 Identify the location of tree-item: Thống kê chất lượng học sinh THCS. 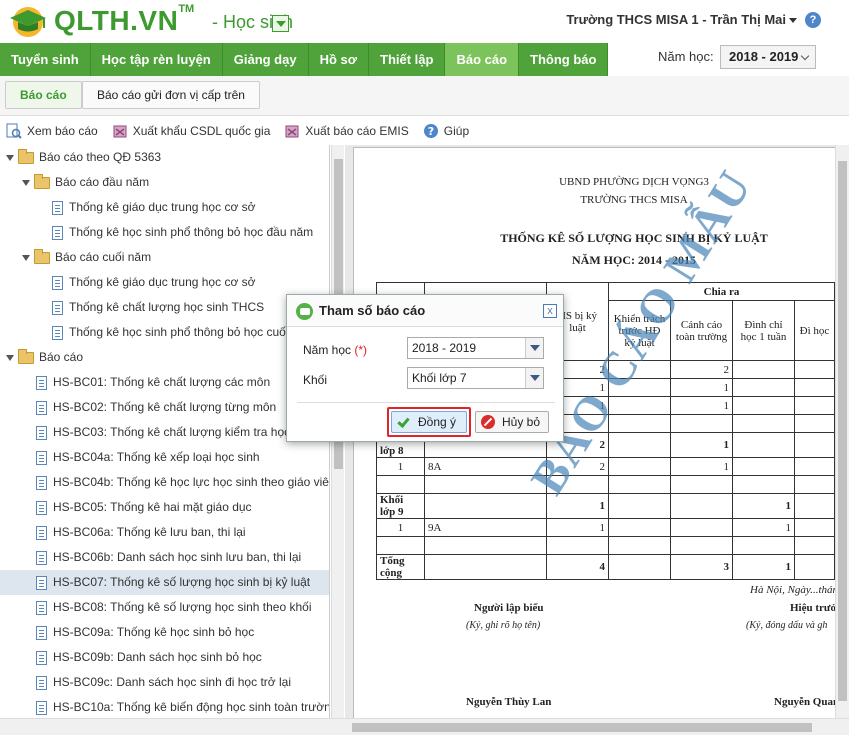
(132, 307).